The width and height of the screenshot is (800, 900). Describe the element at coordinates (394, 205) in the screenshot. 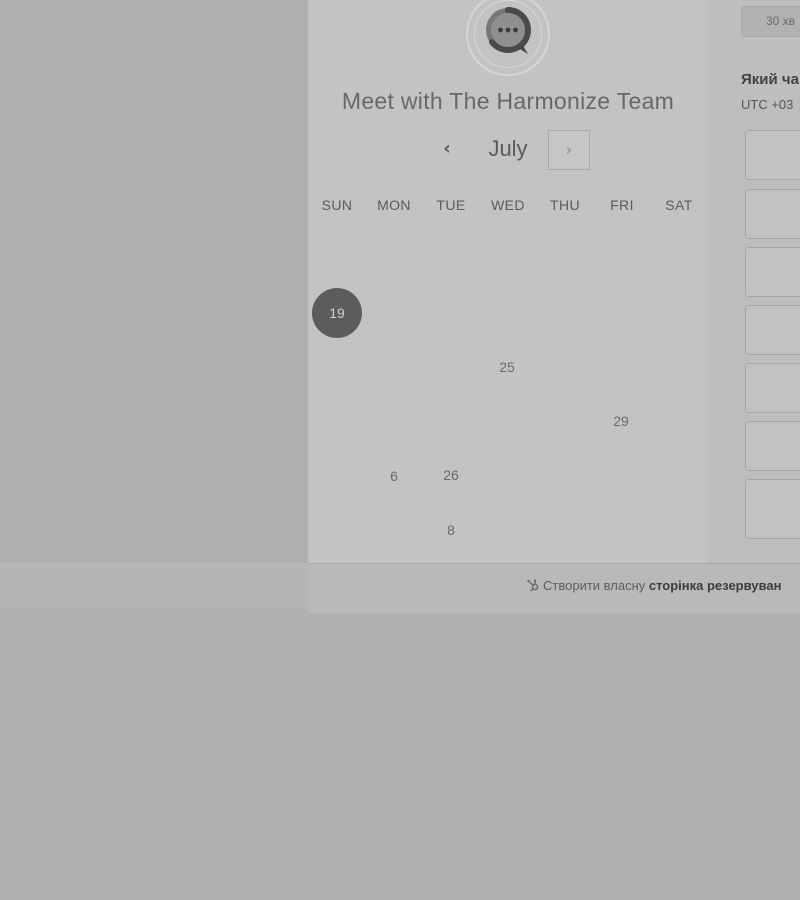

I see `weekday-mon: MON` at that location.